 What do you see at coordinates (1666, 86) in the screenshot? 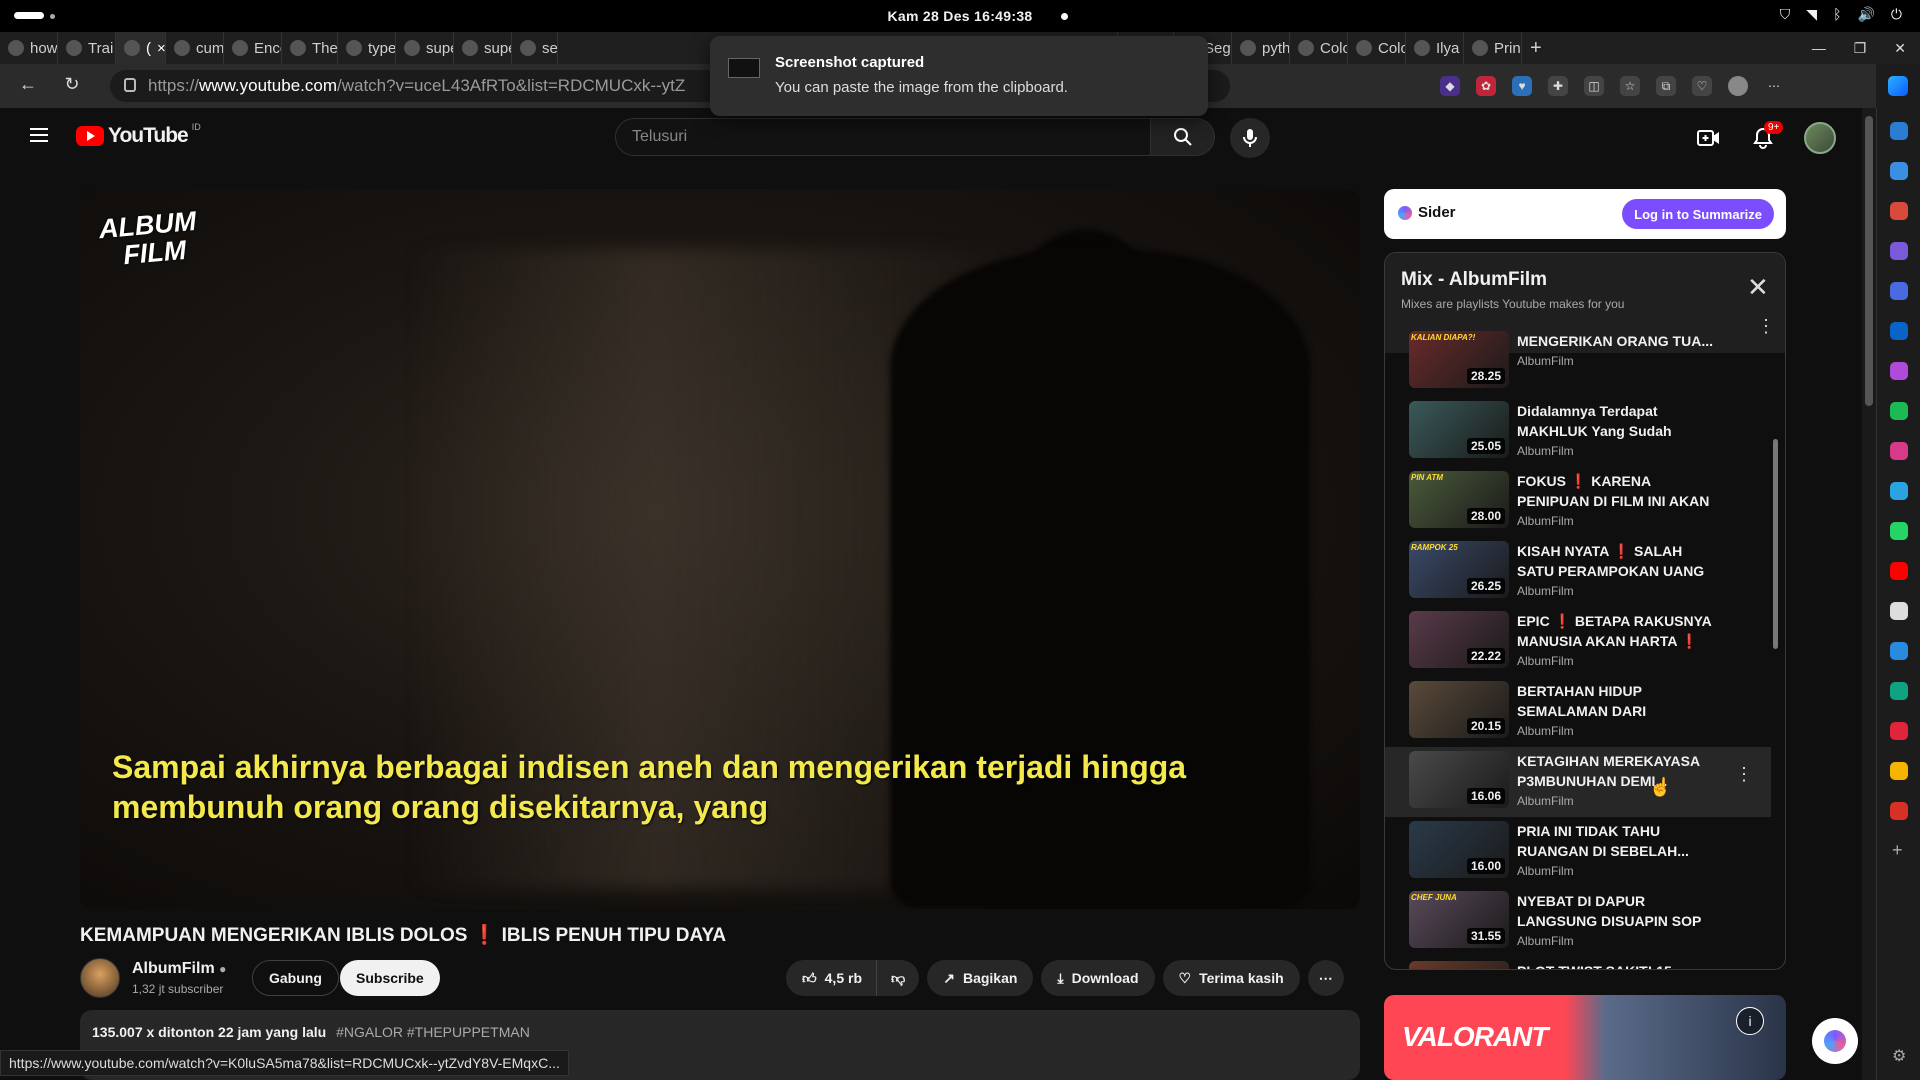
I see `collections-icon: ⧉` at bounding box center [1666, 86].